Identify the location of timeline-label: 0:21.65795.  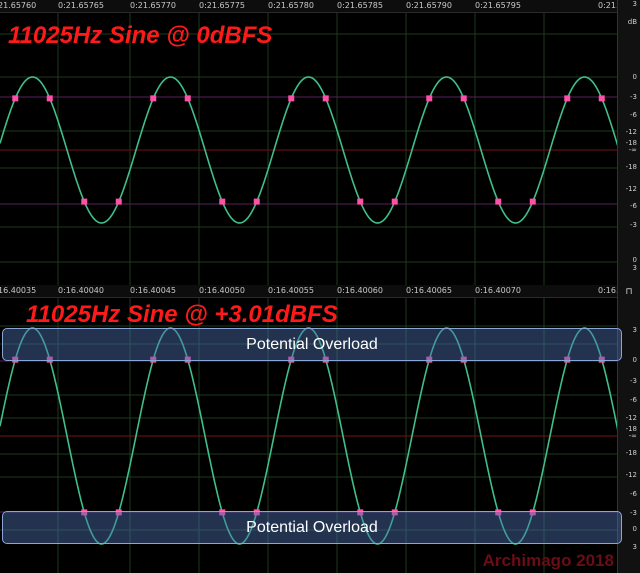
(498, 5).